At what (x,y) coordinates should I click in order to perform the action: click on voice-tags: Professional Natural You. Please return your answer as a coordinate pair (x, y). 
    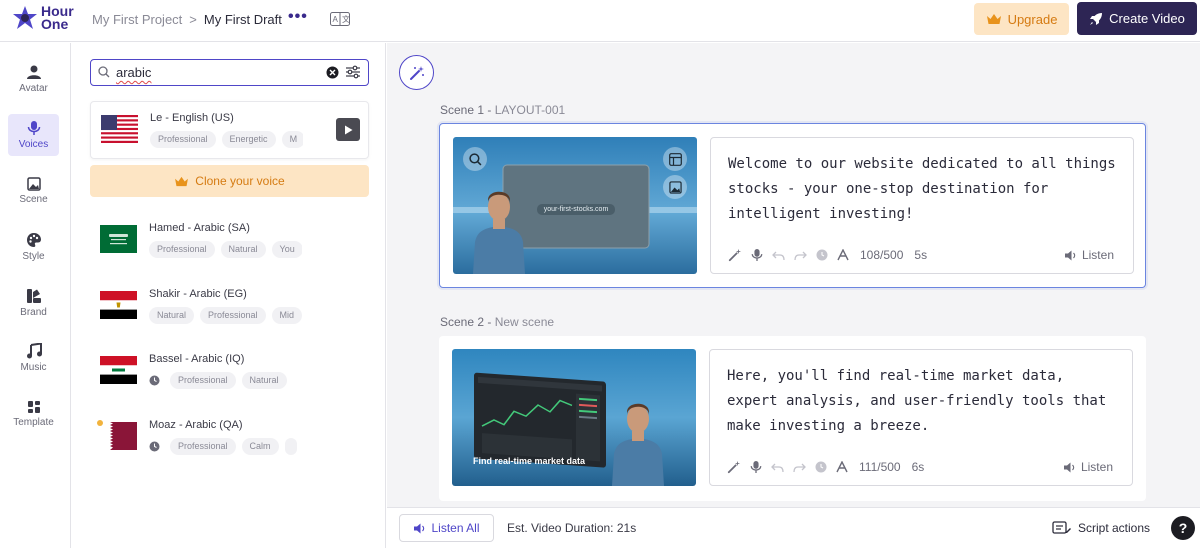
    Looking at the image, I should click on (225, 250).